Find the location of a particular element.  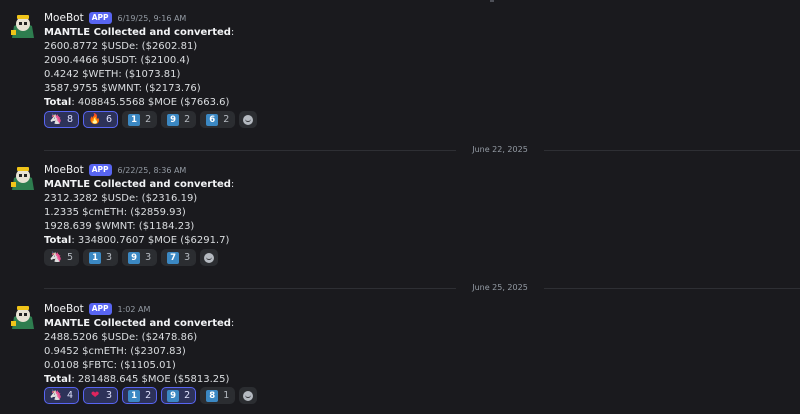

message-line: 0.9452 $cmETH: ($2307.83) is located at coordinates (115, 351).